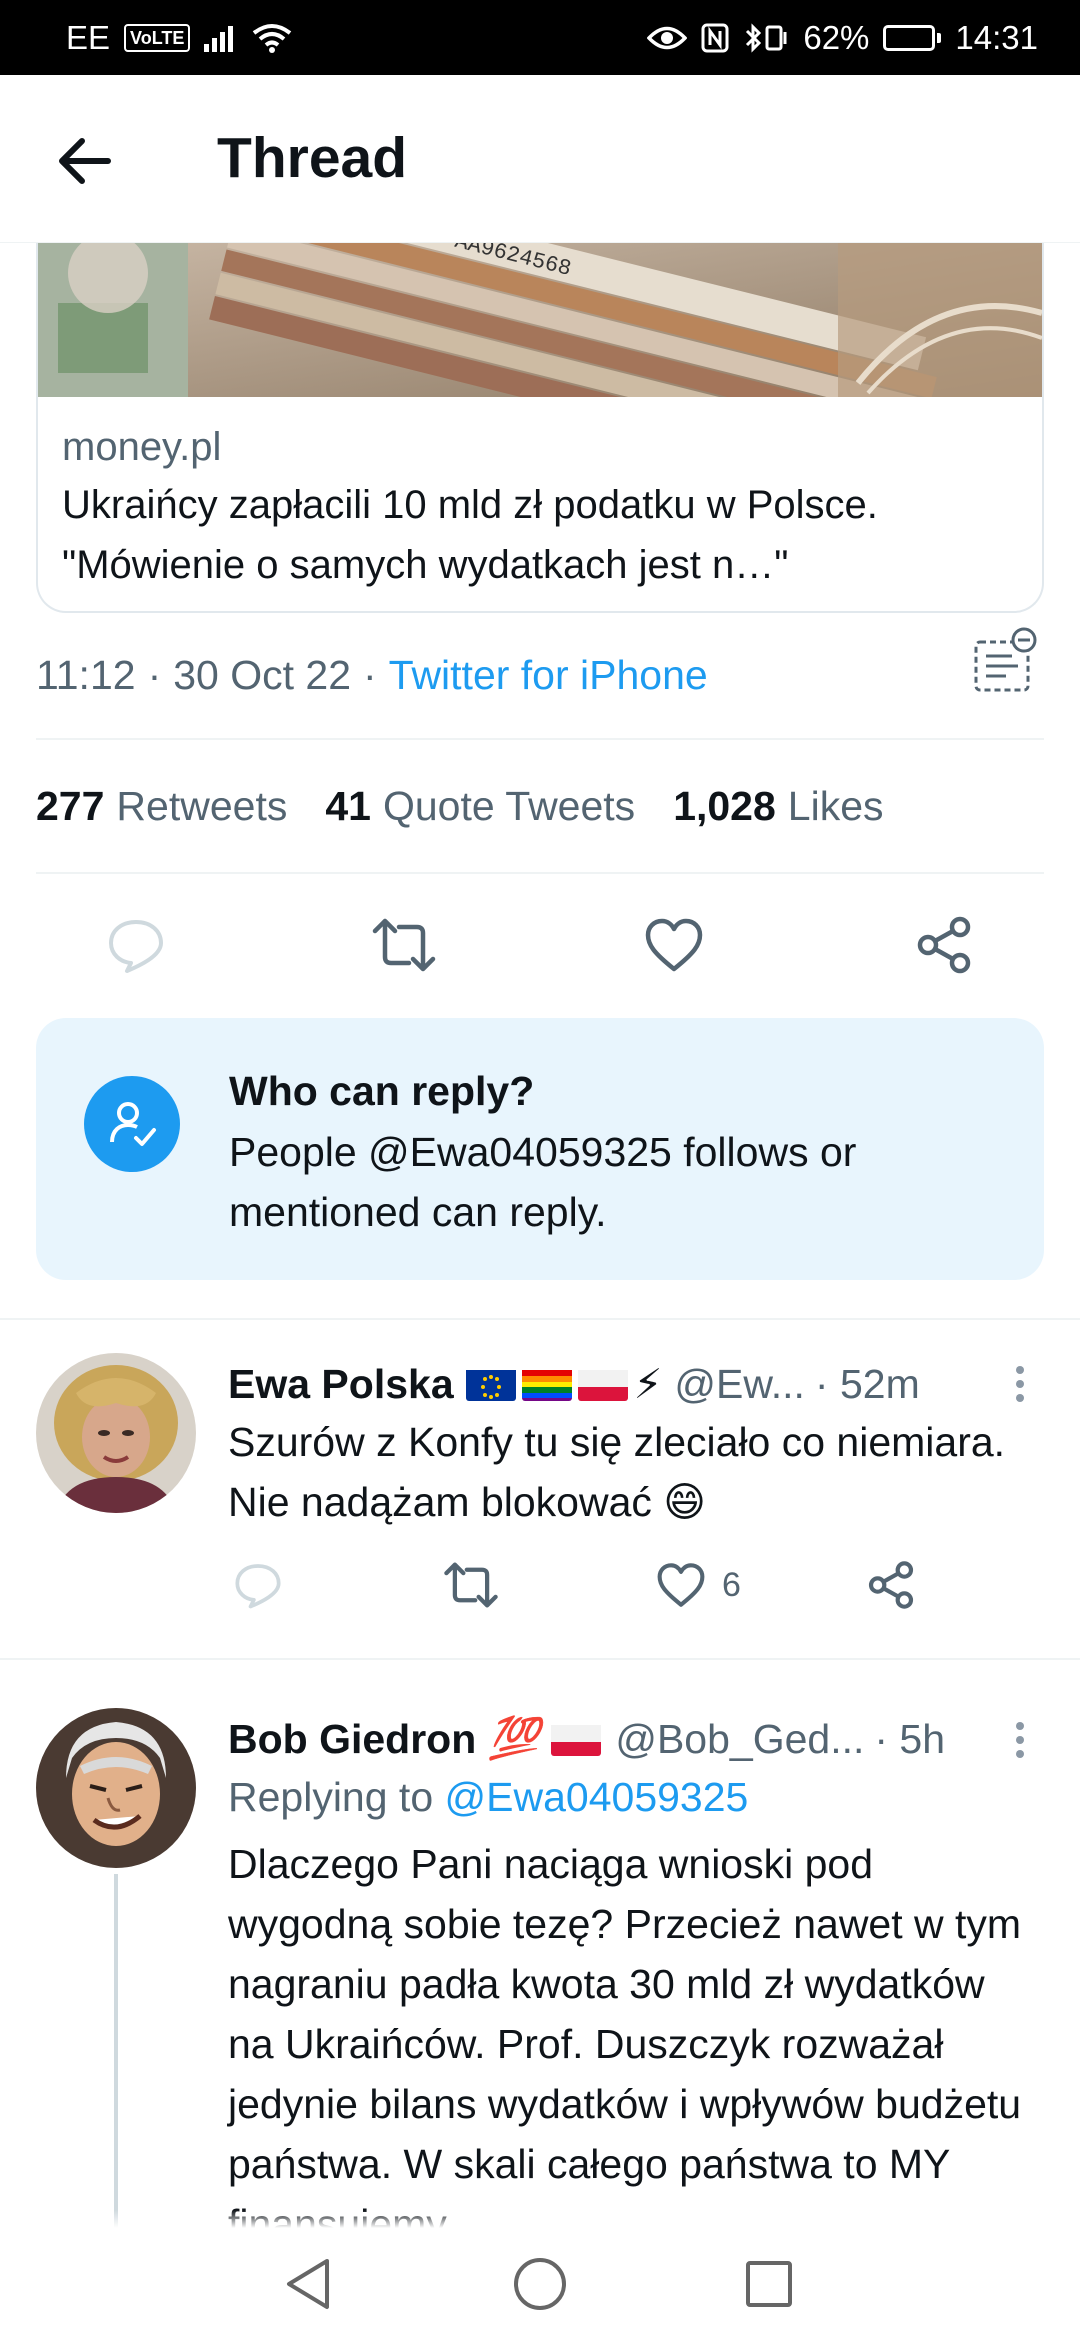 The width and height of the screenshot is (1080, 2340). I want to click on quotes-label: Quote Tweets, so click(509, 806).